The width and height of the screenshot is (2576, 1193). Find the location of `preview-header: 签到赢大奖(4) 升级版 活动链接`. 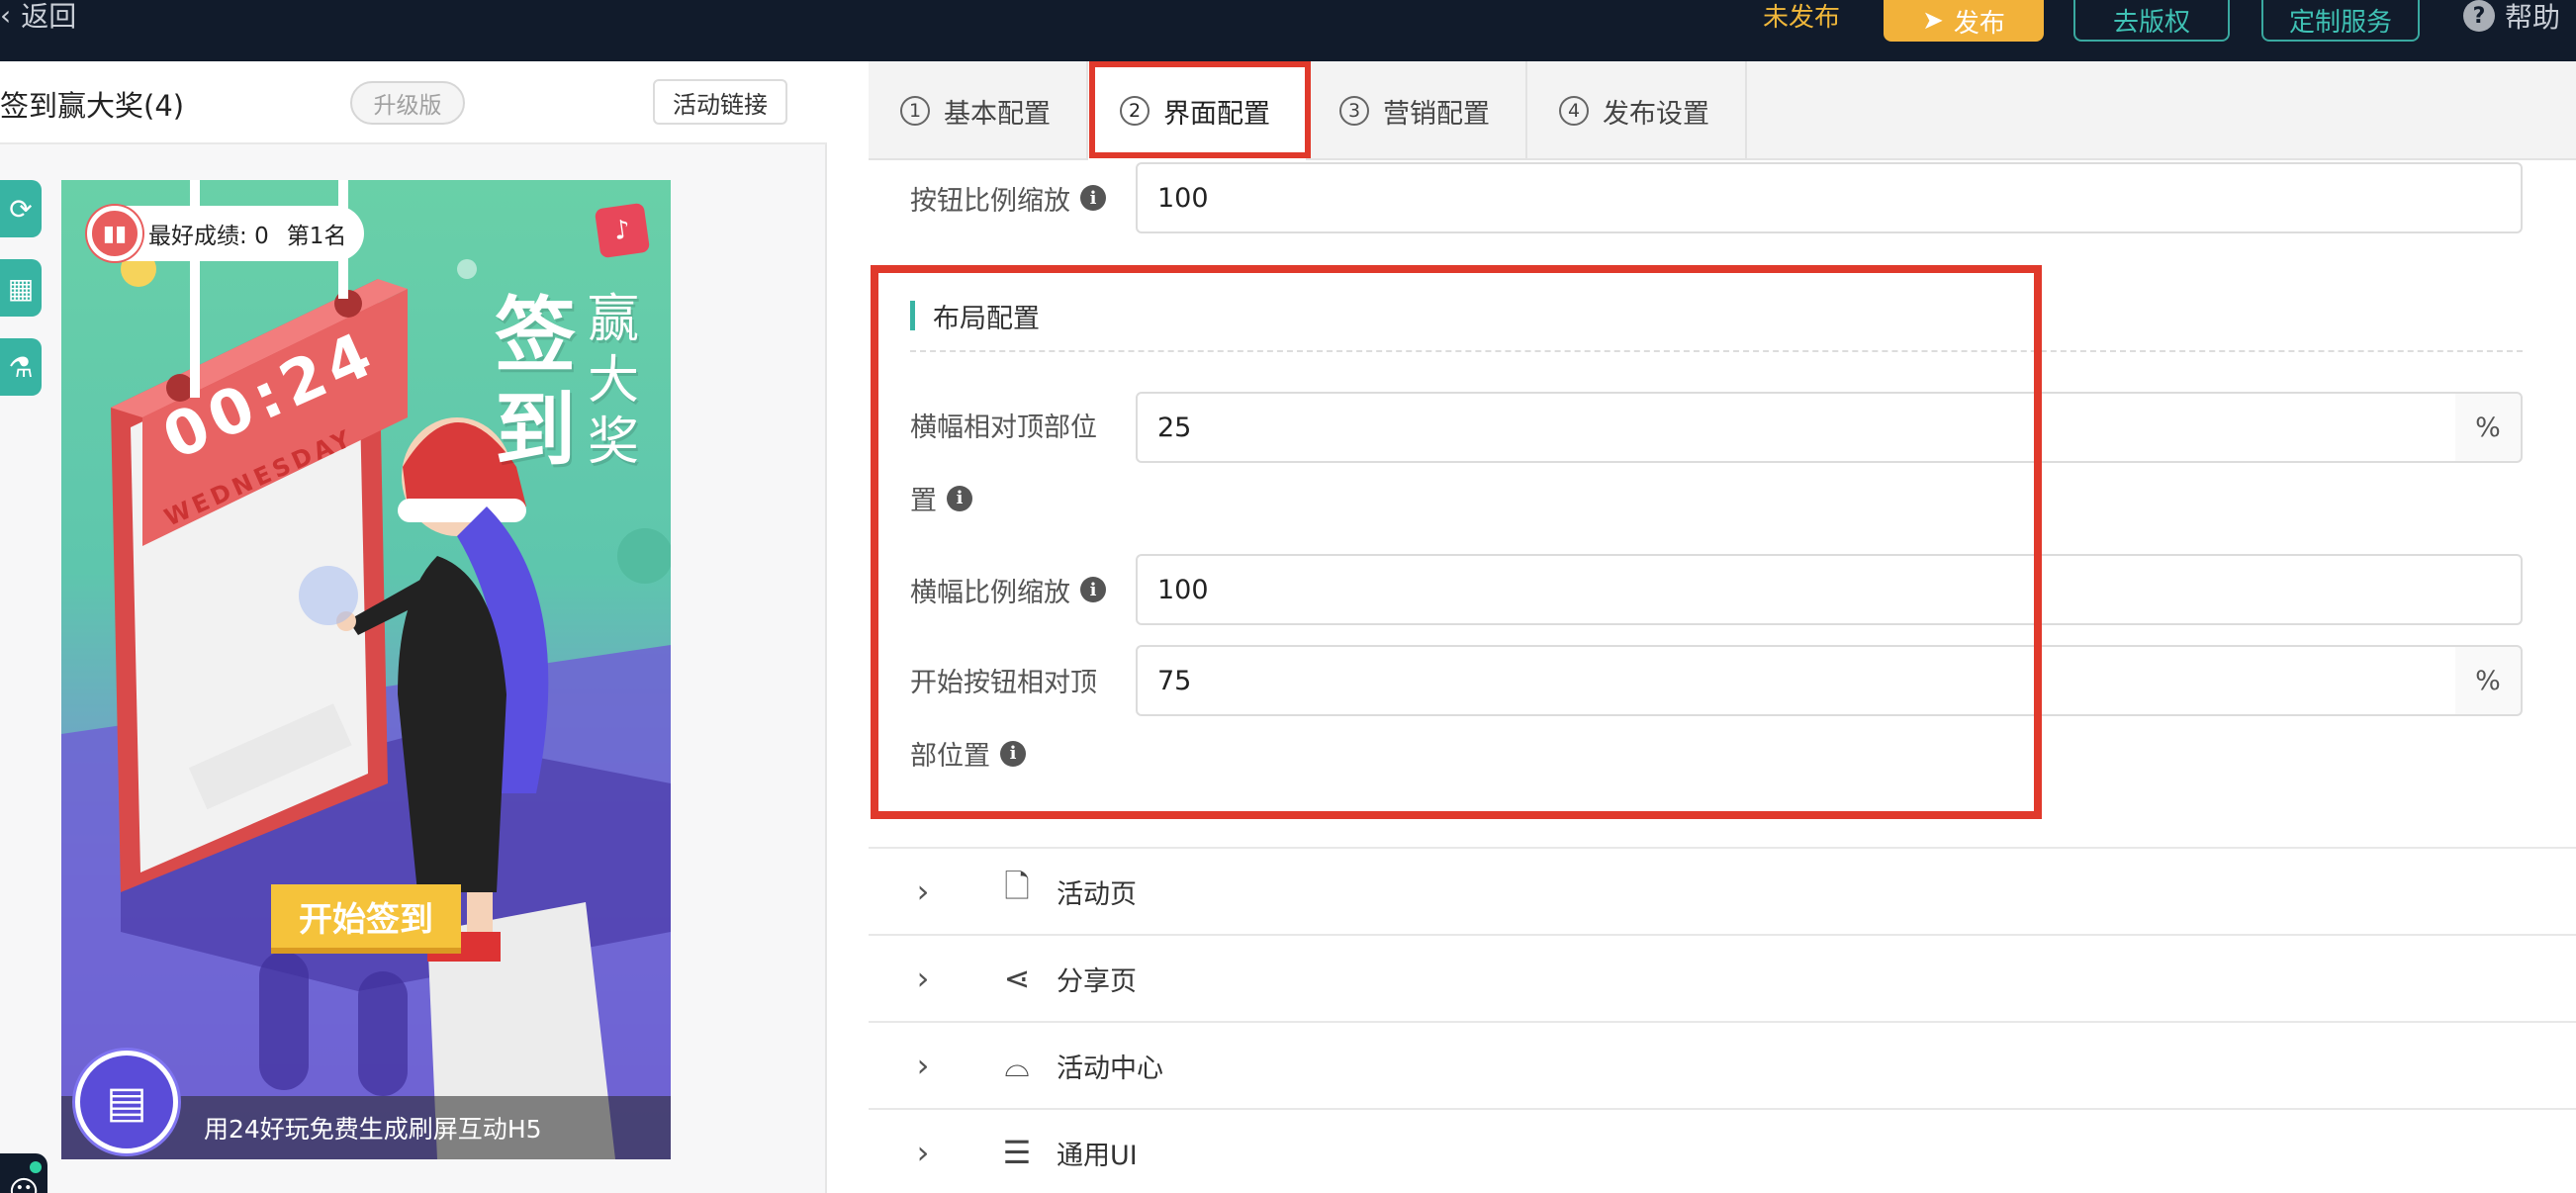

preview-header: 签到赢大奖(4) 升级版 活动链接 is located at coordinates (413, 102).